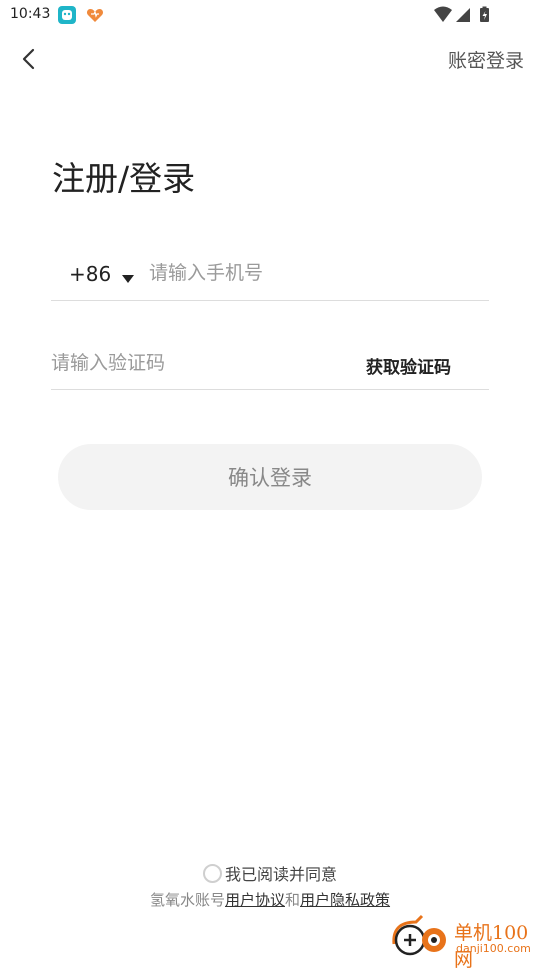 This screenshot has height=972, width=540. What do you see at coordinates (493, 948) in the screenshot?
I see `watermark-url: danji100.com` at bounding box center [493, 948].